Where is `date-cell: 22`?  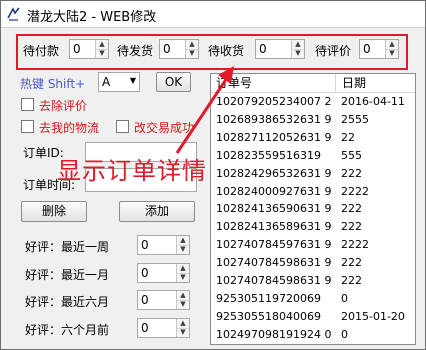 date-cell: 22 is located at coordinates (348, 137).